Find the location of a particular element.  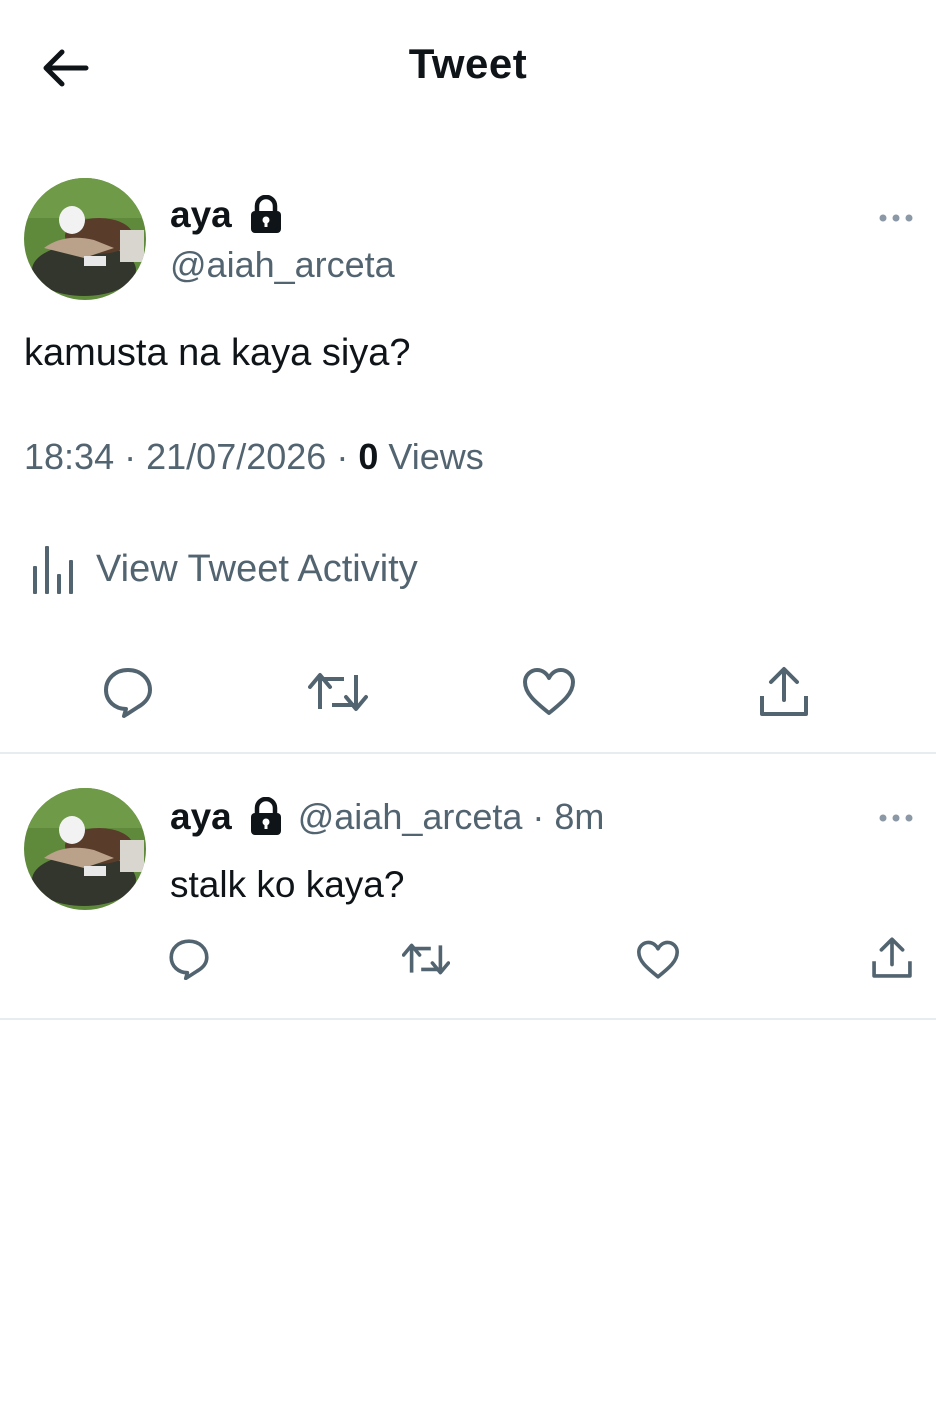

tweet-date: 21/07/2026 is located at coordinates (236, 456).